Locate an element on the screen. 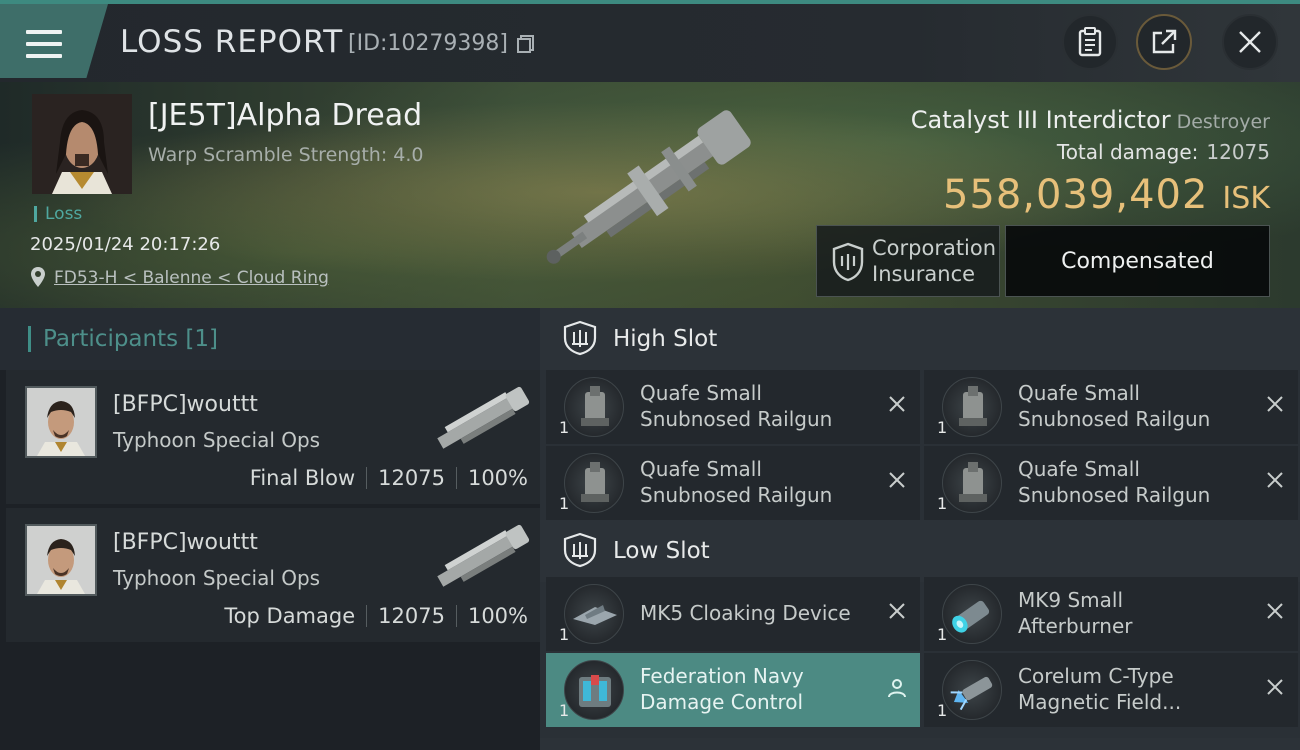 The image size is (1300, 750). module-item: 1 MK5 Cloaking Device is located at coordinates (733, 614).